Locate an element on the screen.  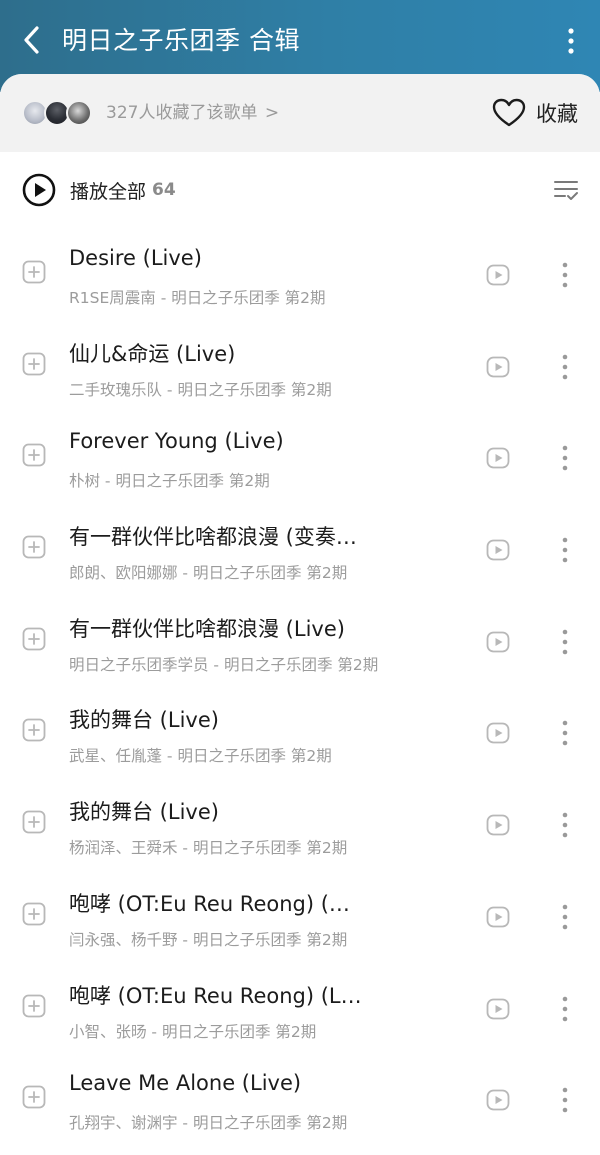
song-artist-album: 闫永强、杨千野 - 明日之子乐团季 第2期 is located at coordinates (208, 939).